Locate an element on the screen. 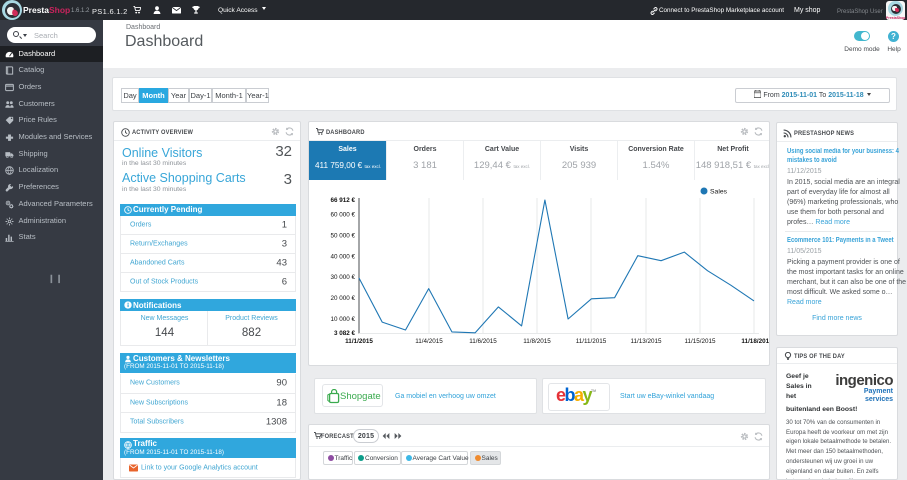 The width and height of the screenshot is (907, 480). svg-text: 3 082 € is located at coordinates (345, 333).